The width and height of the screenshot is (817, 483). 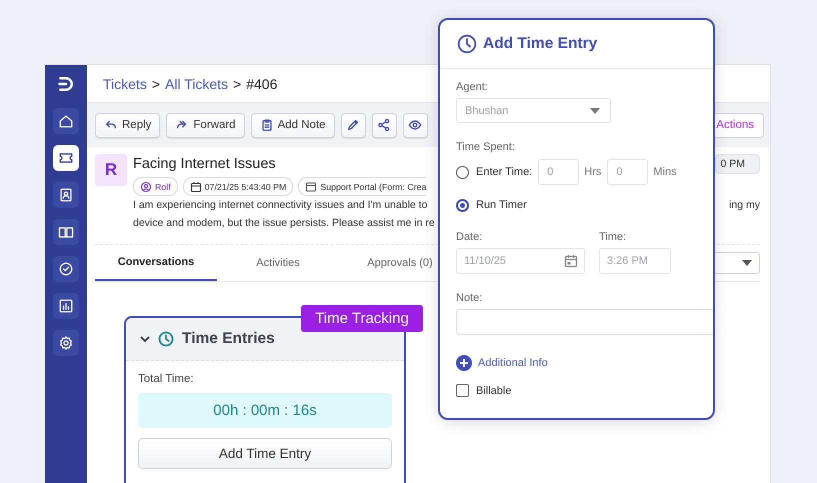 I want to click on meta-chip: Rolf, so click(x=155, y=186).